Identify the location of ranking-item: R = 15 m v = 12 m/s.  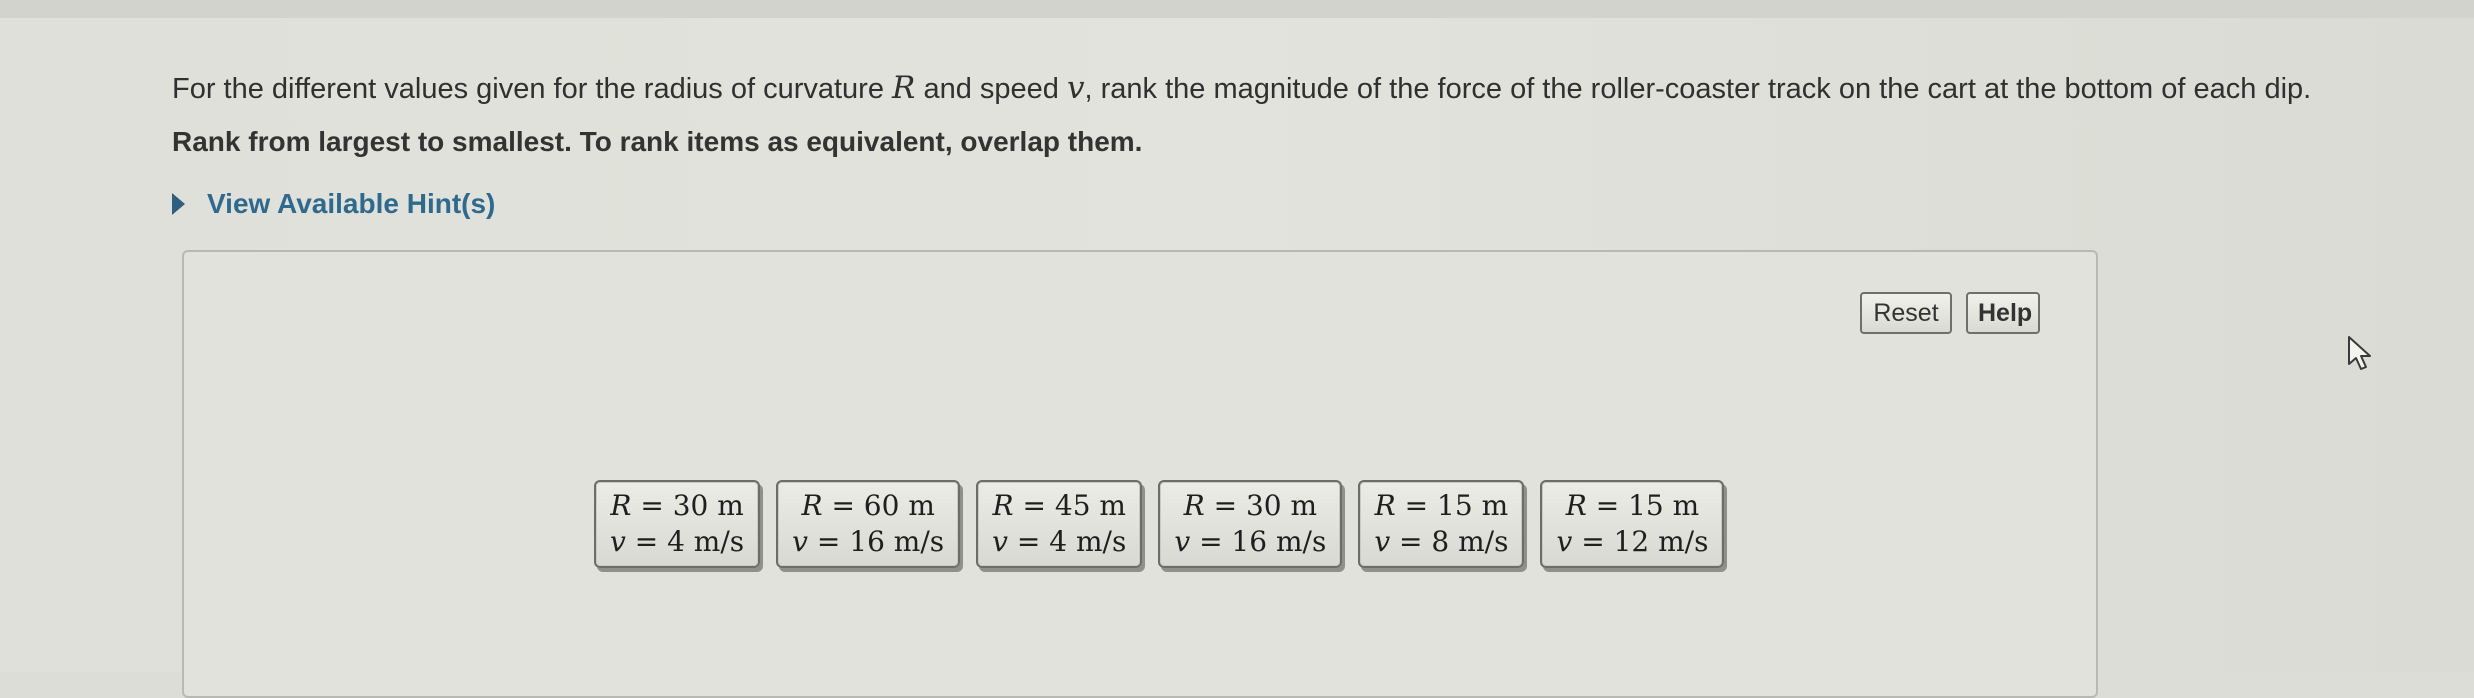
(1632, 524).